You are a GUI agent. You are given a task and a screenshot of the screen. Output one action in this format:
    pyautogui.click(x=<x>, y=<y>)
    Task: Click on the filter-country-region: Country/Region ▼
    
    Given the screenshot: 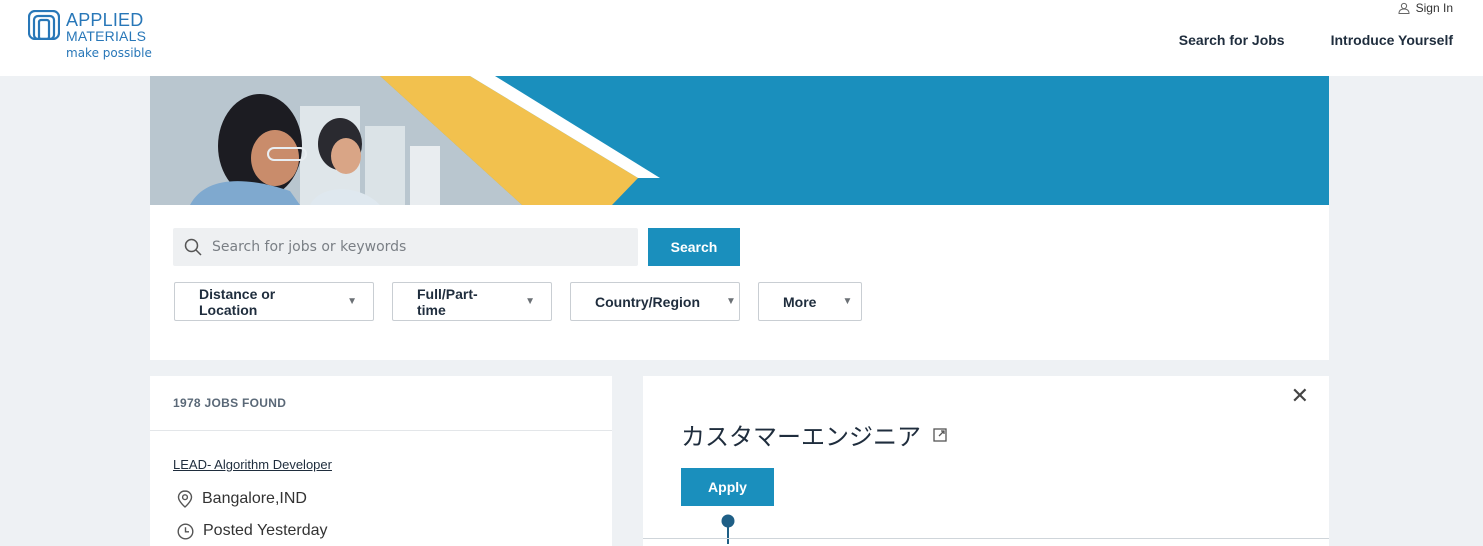 What is the action you would take?
    pyautogui.click(x=655, y=301)
    